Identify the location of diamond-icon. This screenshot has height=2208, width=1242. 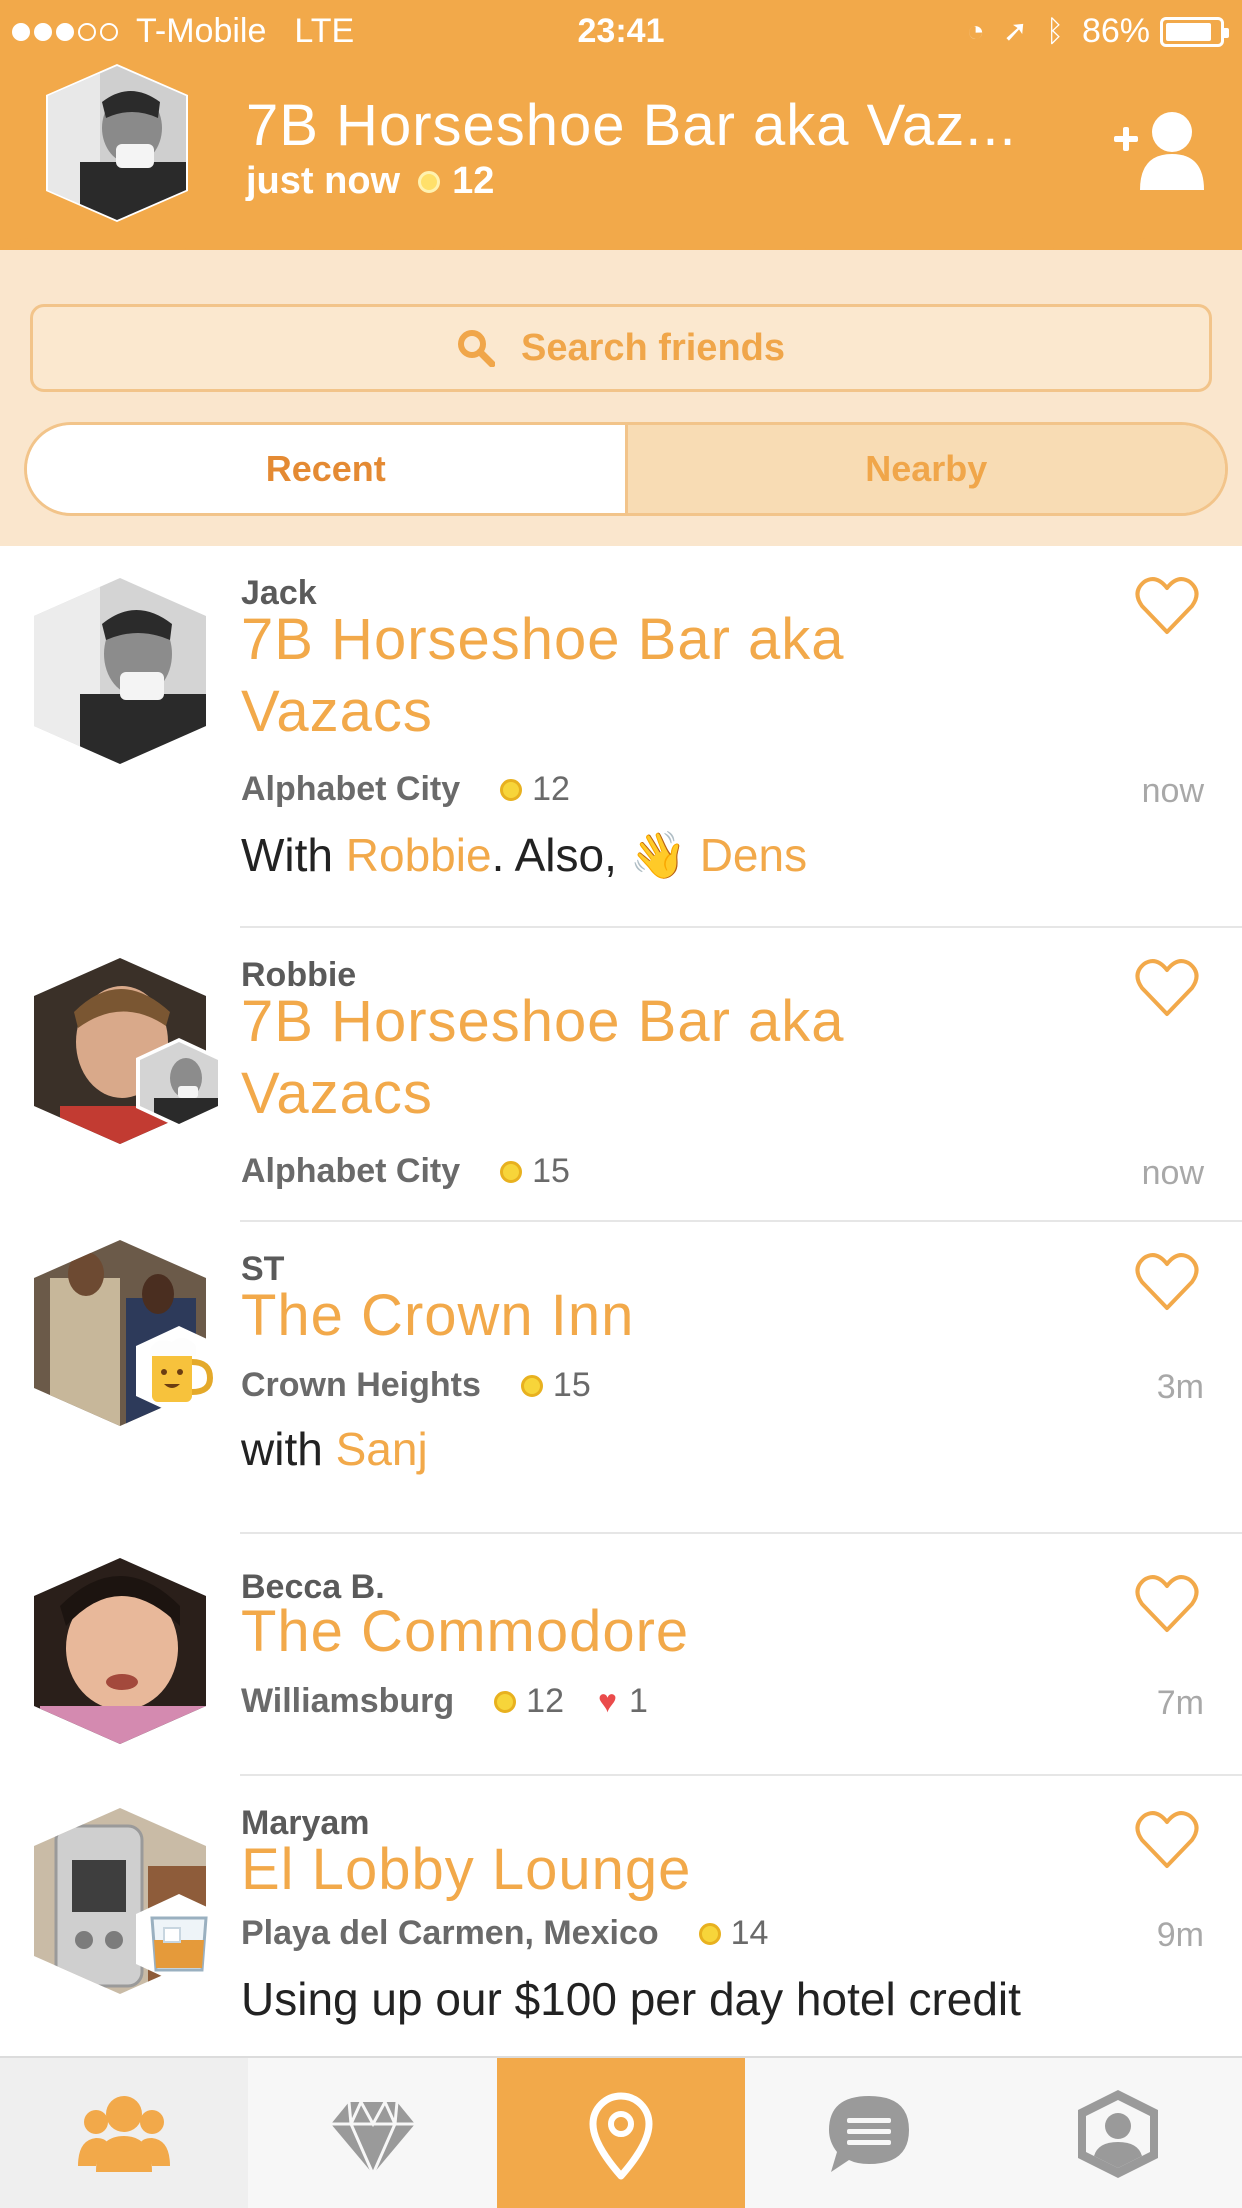
(372, 2138).